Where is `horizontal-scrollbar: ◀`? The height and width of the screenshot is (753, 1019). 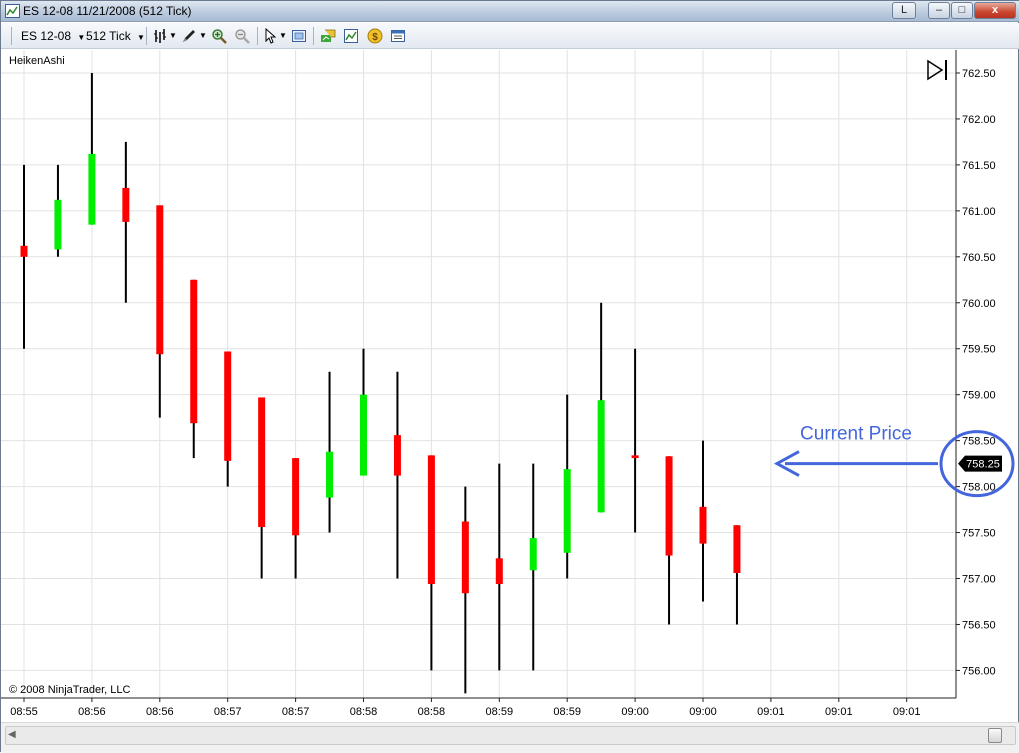
horizontal-scrollbar: ◀ is located at coordinates (510, 735).